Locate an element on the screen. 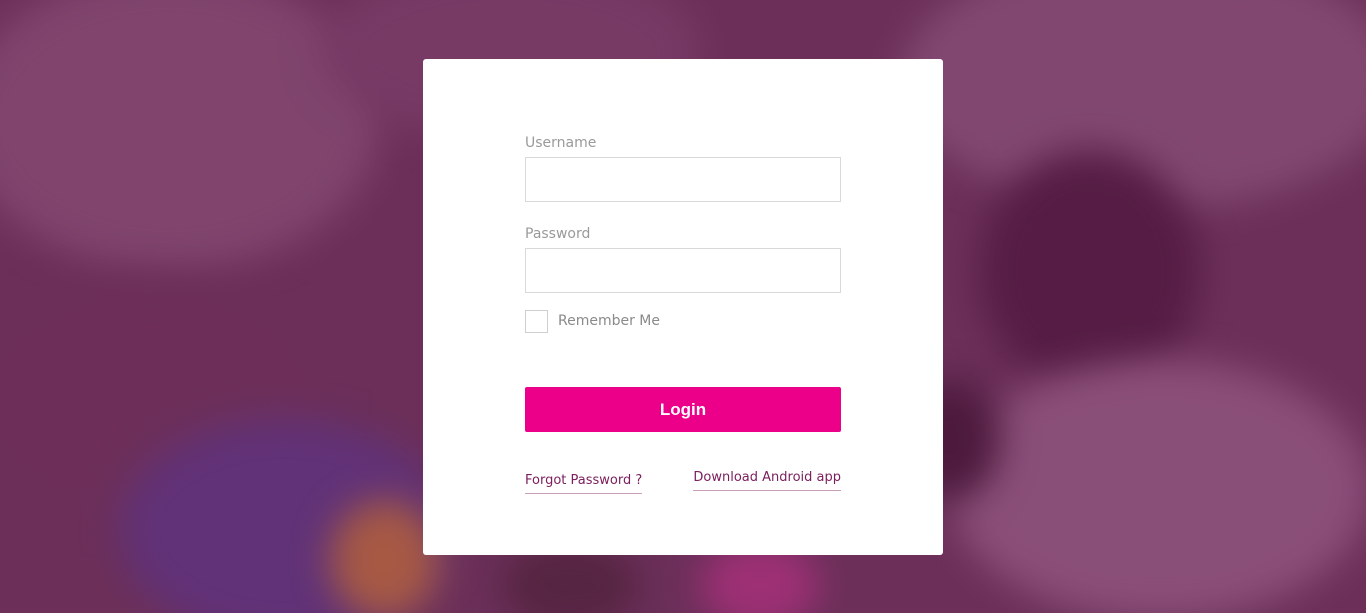 The width and height of the screenshot is (1366, 613). remember-me-label: Remember Me is located at coordinates (609, 321).